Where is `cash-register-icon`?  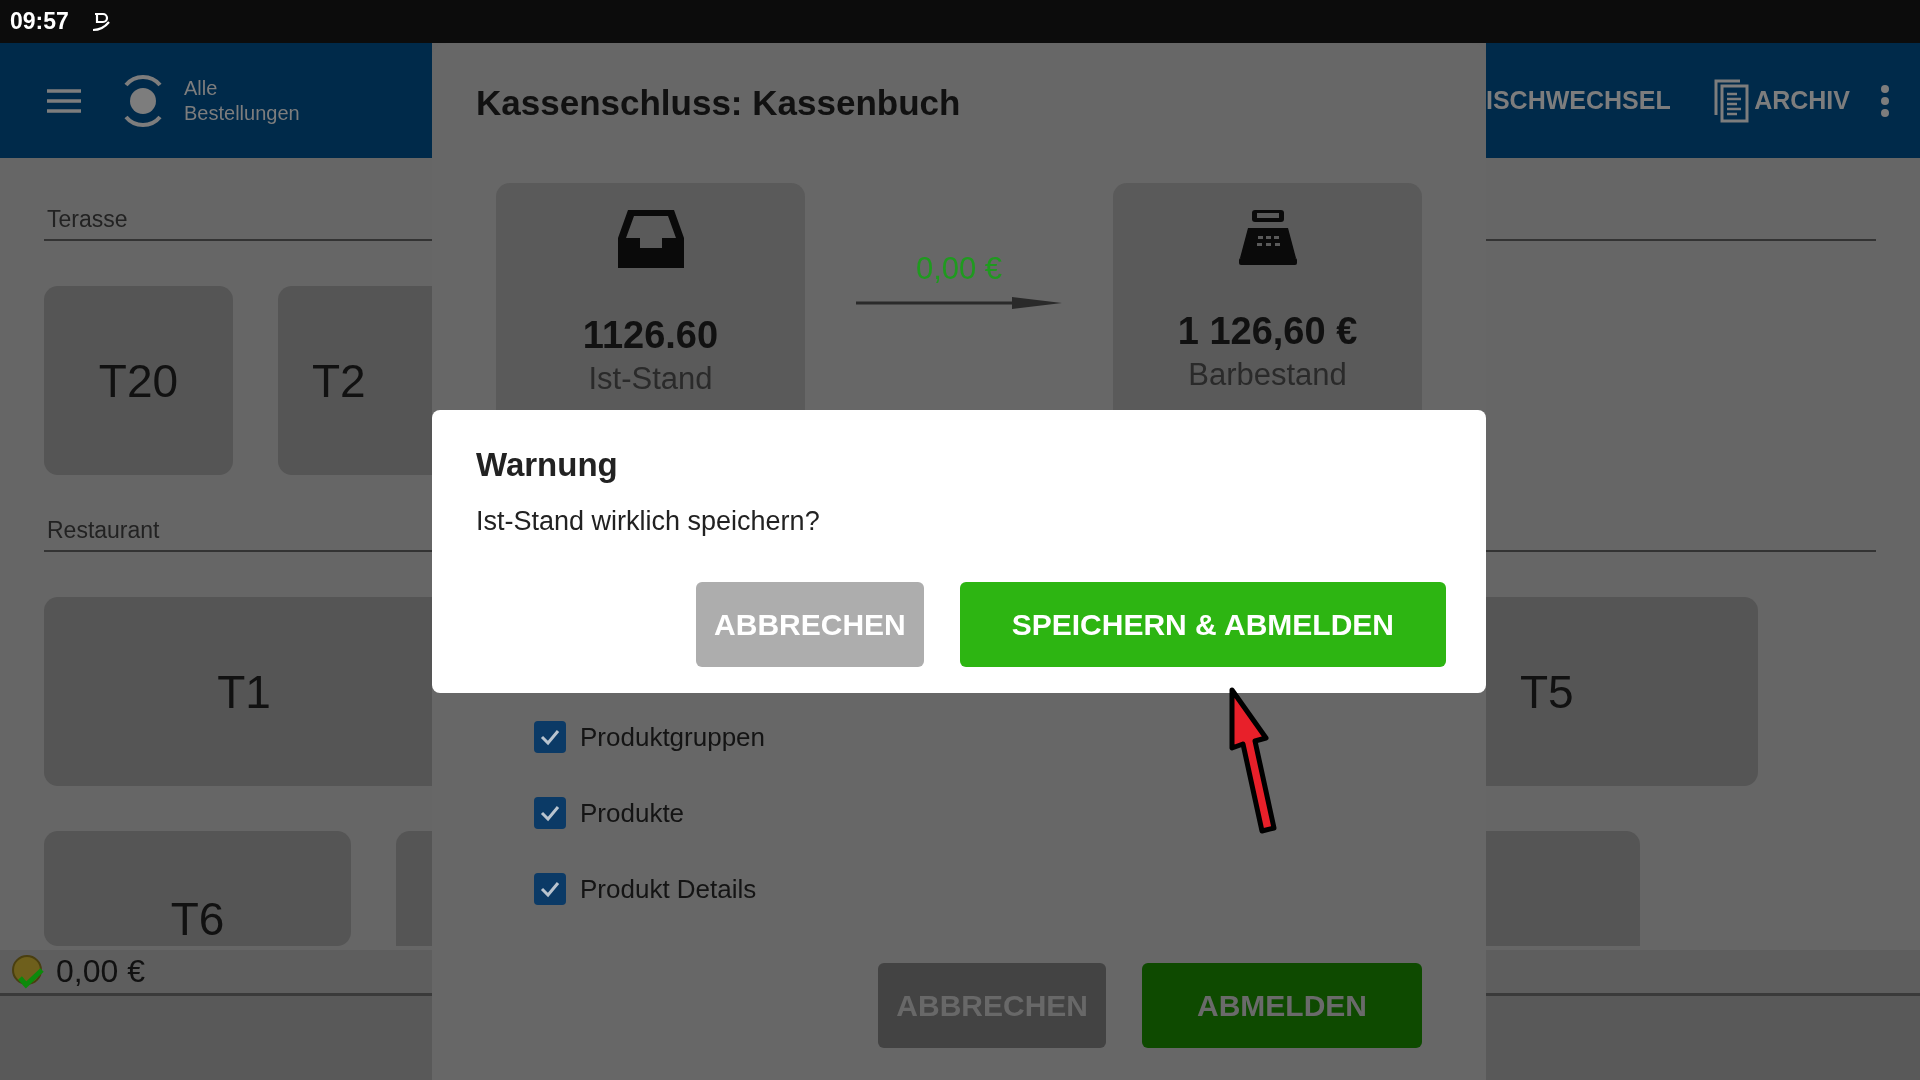 cash-register-icon is located at coordinates (1267, 237).